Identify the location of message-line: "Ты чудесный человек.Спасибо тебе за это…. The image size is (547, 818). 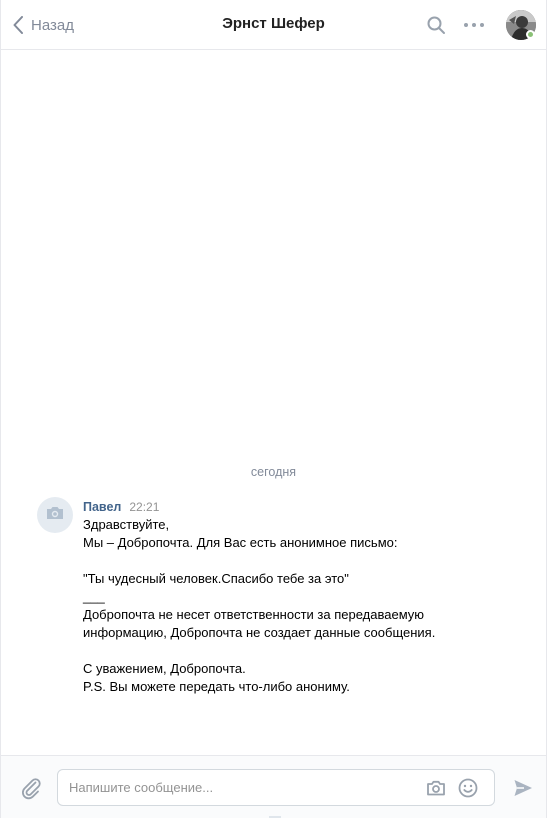
(216, 578).